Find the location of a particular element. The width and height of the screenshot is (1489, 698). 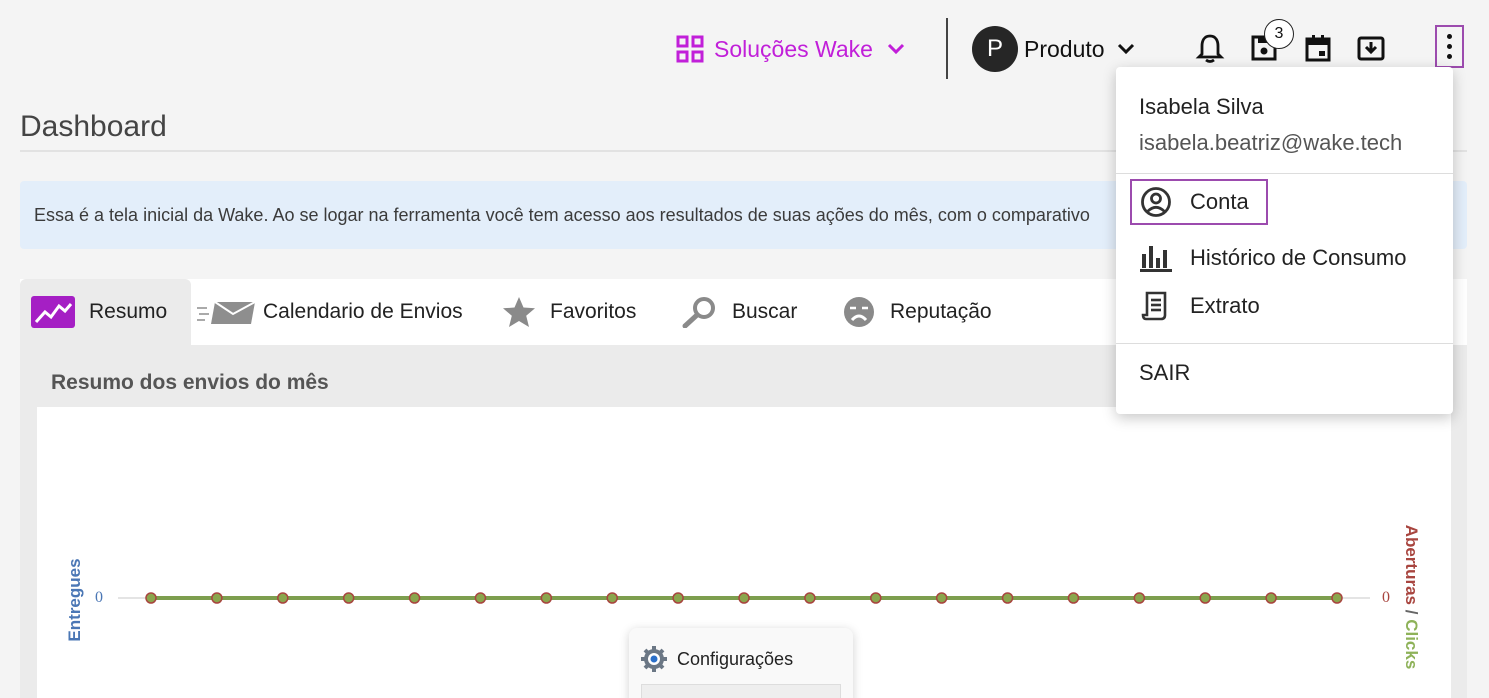

receipt-icon is located at coordinates (1154, 306).